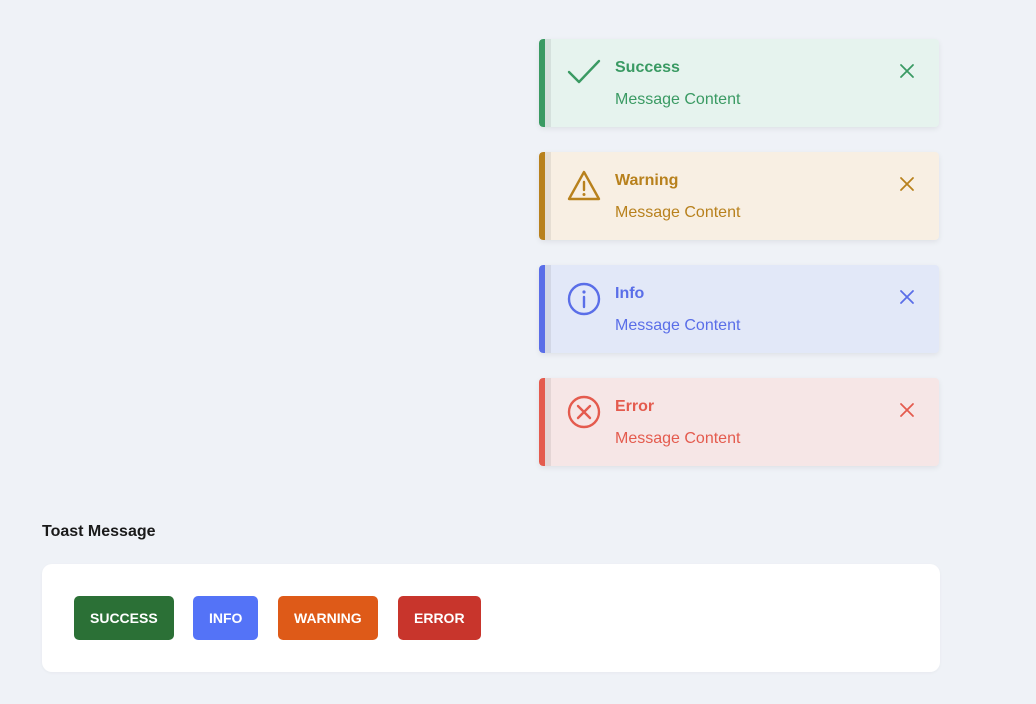 The image size is (1036, 704). Describe the element at coordinates (584, 73) in the screenshot. I see `check-icon` at that location.